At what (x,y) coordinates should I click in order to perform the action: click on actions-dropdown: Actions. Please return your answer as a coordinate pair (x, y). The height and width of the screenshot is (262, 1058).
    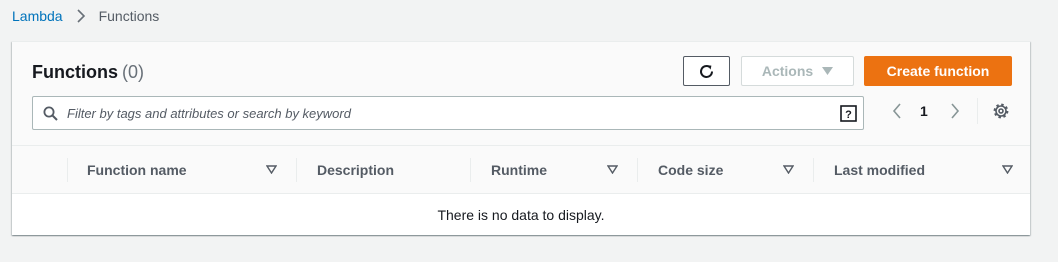
    Looking at the image, I should click on (797, 71).